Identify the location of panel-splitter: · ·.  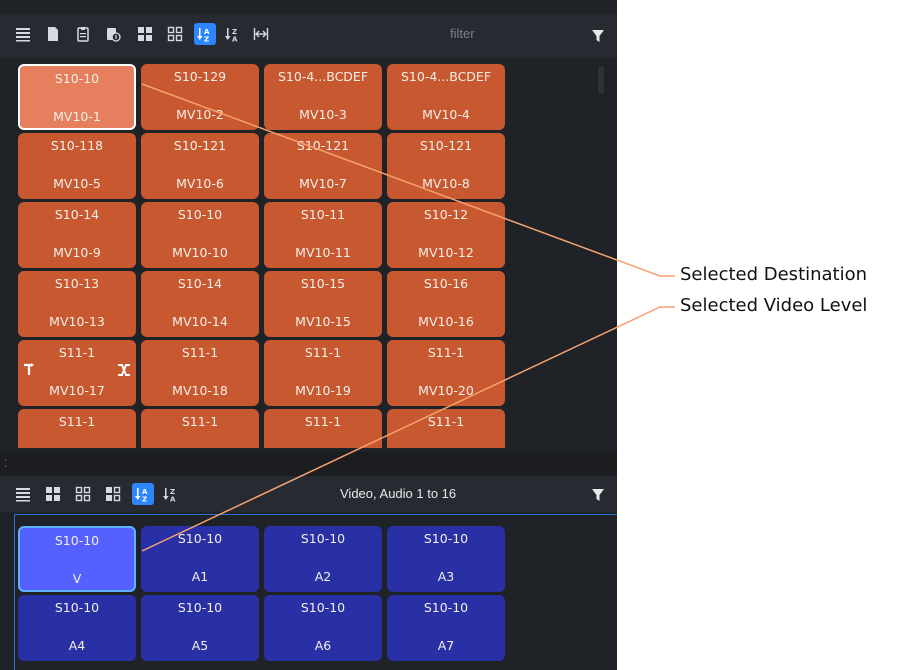
(308, 464).